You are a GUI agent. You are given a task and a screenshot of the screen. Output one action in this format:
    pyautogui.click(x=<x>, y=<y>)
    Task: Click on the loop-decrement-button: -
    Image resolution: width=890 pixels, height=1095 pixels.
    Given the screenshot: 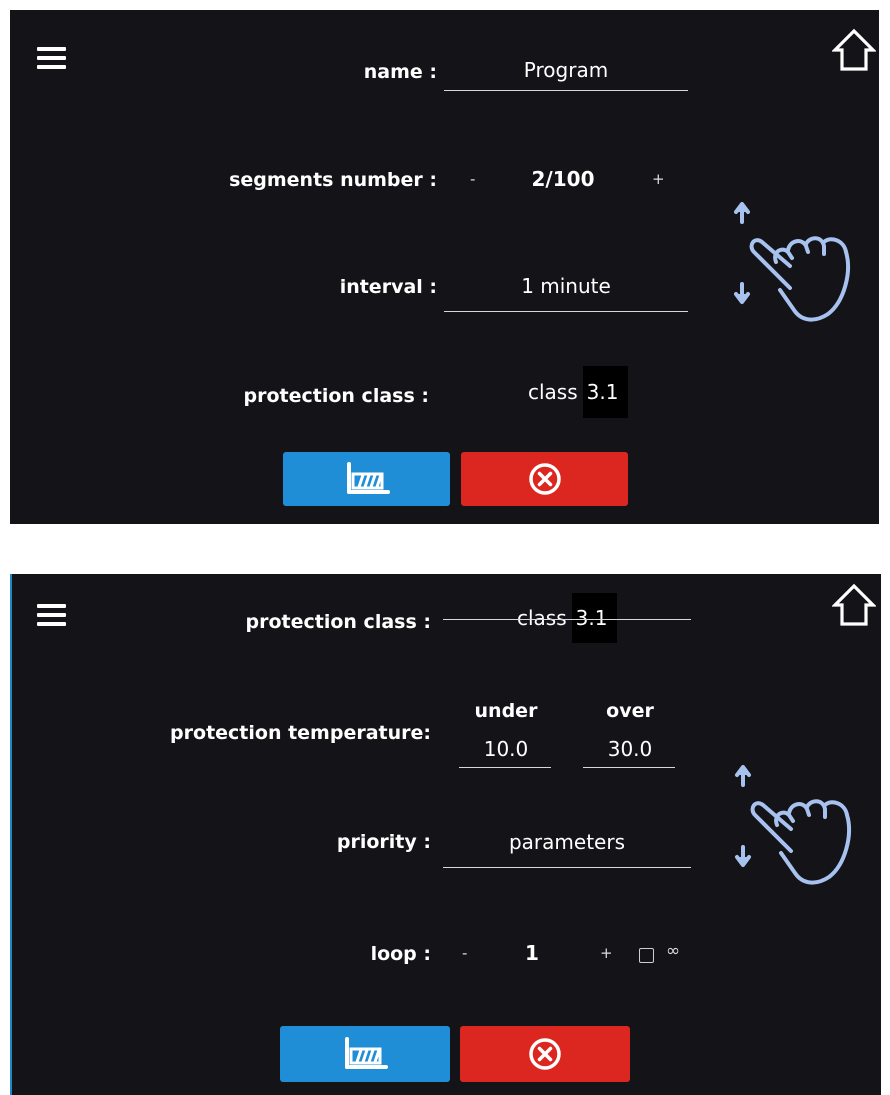 What is the action you would take?
    pyautogui.click(x=464, y=953)
    